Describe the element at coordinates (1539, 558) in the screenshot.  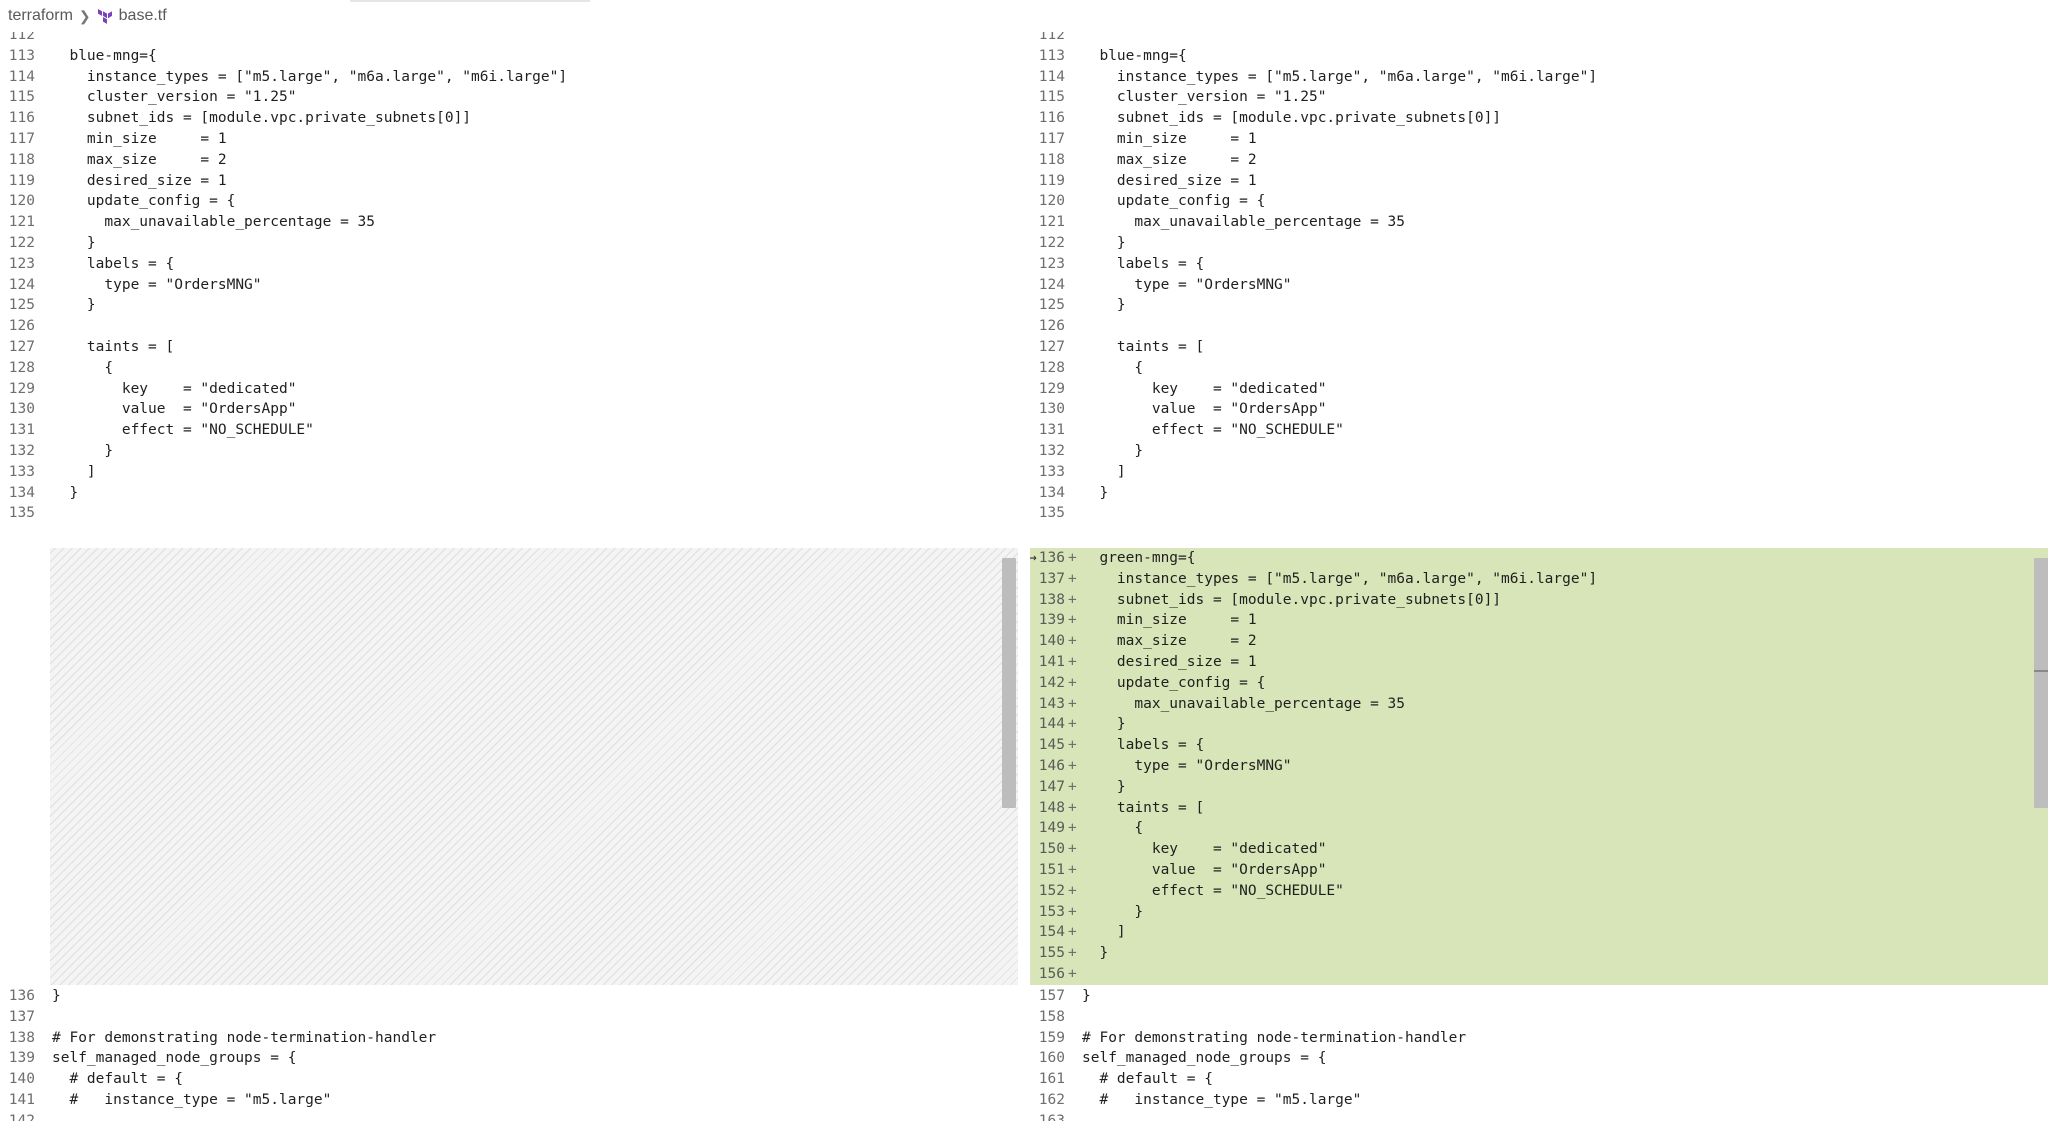
I see `code-line: 136 + → green-mng={` at that location.